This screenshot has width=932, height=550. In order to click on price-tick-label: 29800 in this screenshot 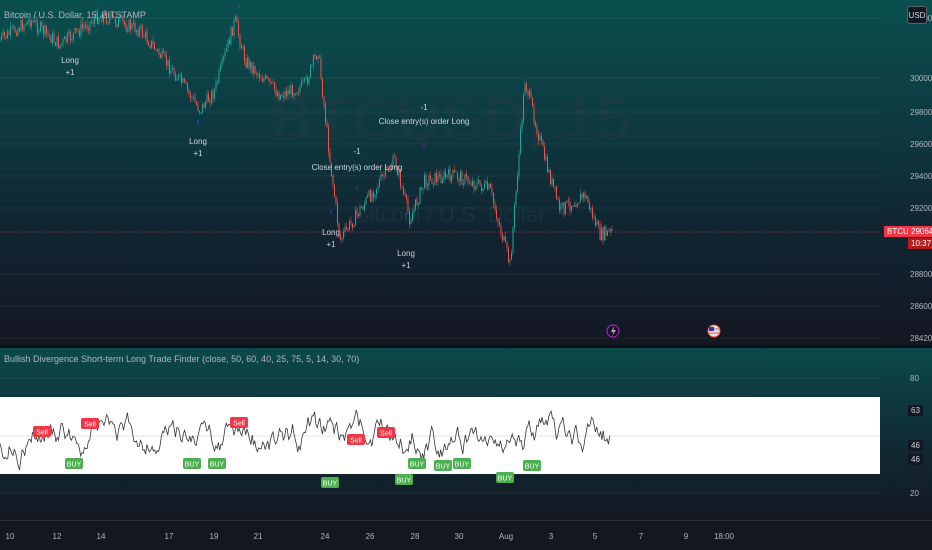, I will do `click(921, 112)`.